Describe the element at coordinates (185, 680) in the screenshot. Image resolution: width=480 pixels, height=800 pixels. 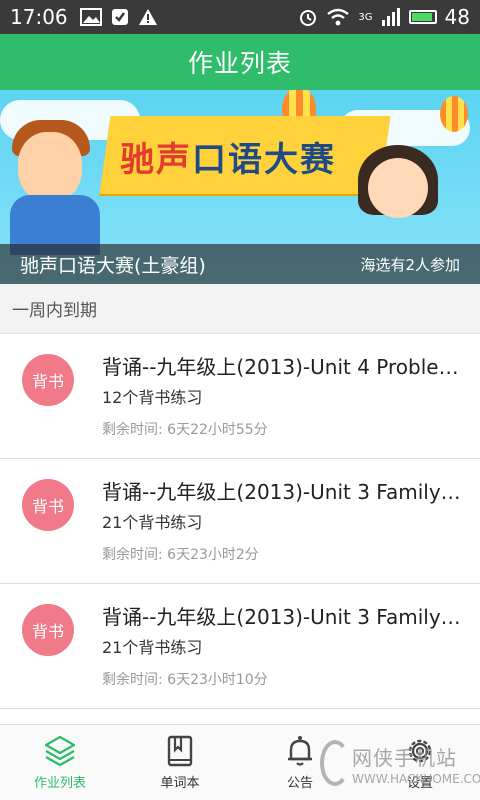
I see `assignment-remaining-time: 剩余时间: 6天23小时10分` at that location.